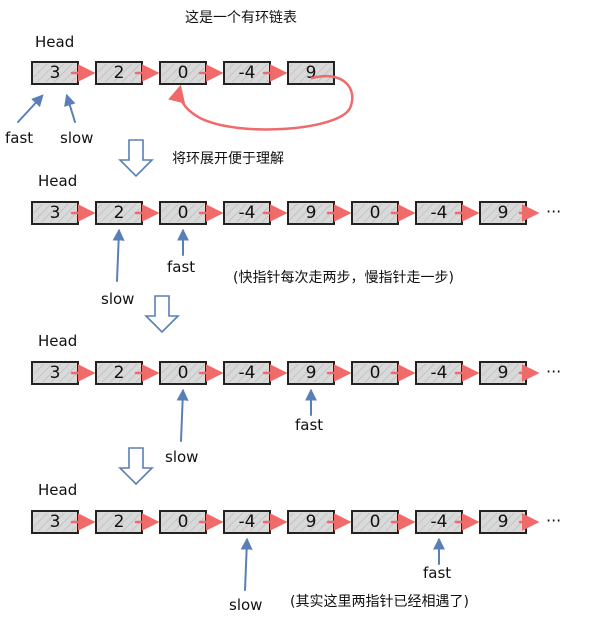  I want to click on meet-note: (其实这里两指针已经相遇了), so click(379, 601).